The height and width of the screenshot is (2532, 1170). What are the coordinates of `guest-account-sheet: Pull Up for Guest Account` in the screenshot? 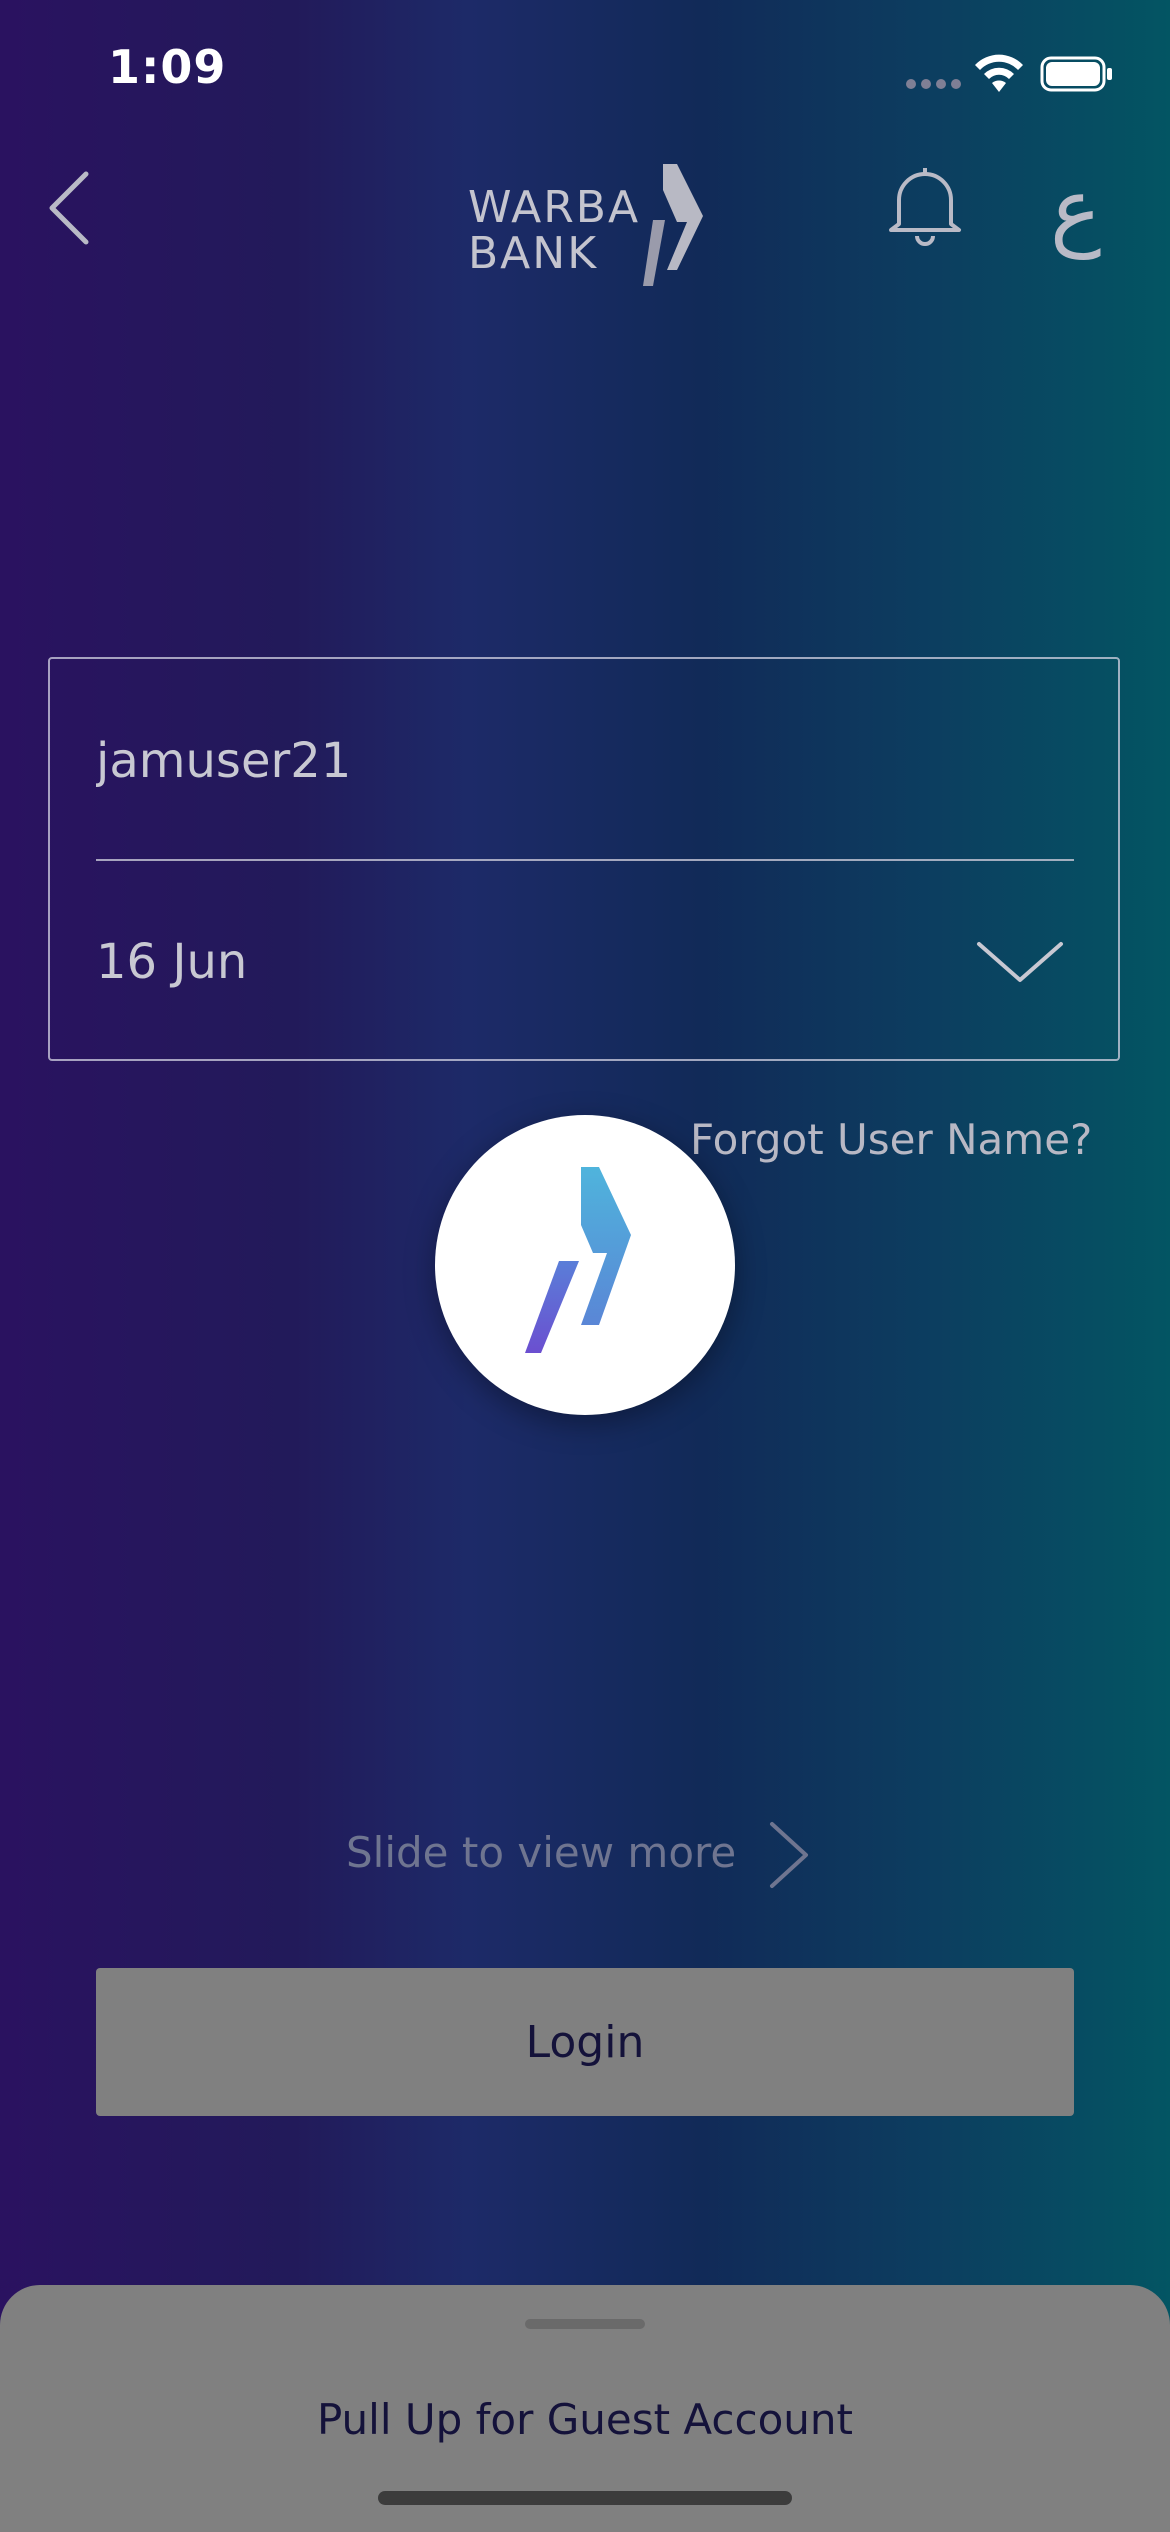 It's located at (585, 2408).